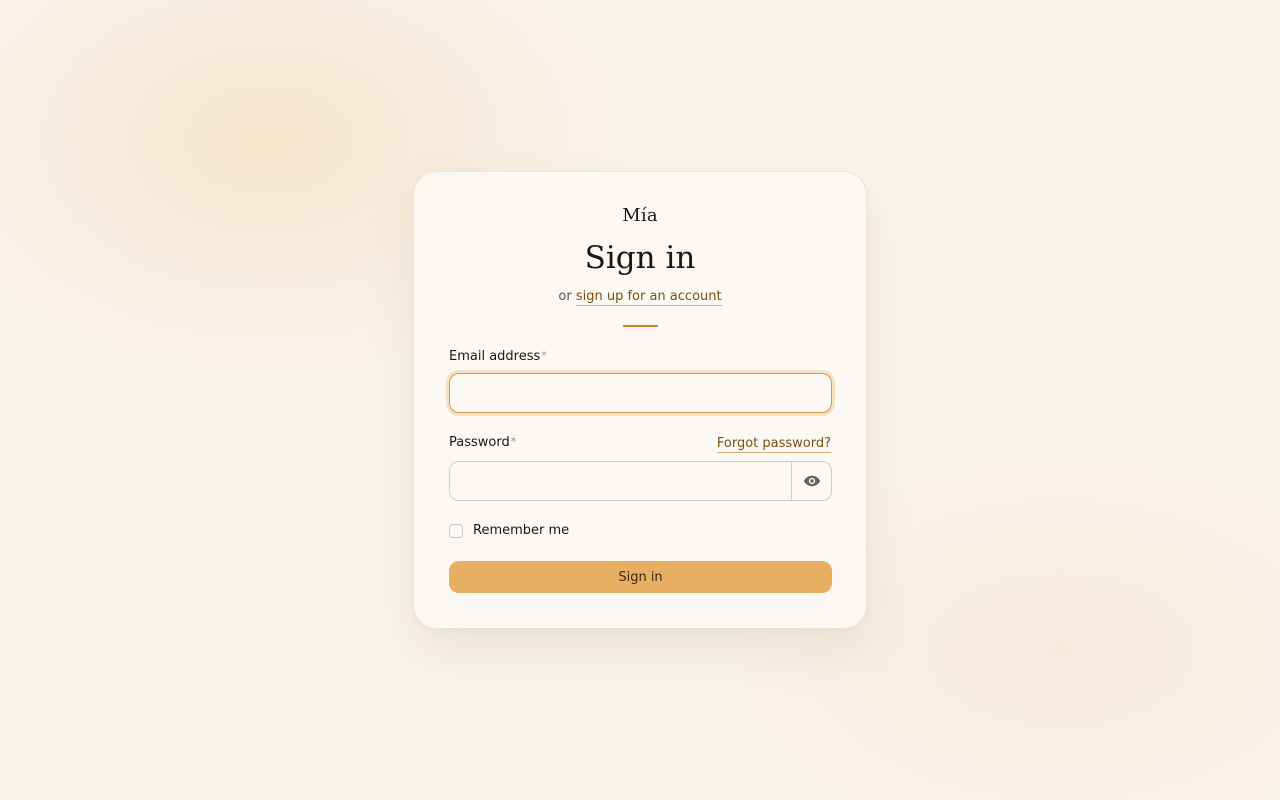  Describe the element at coordinates (456, 530) in the screenshot. I see `remember-me-checkbox` at that location.